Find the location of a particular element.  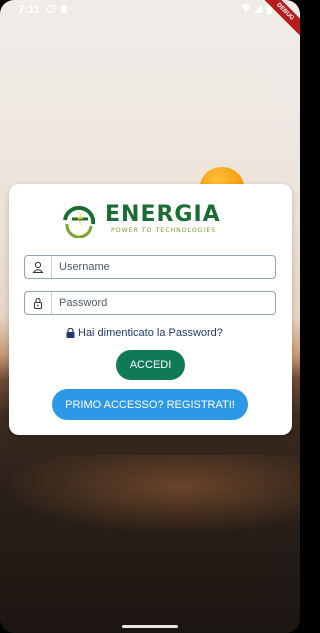

logo-wordmark: ENERGIA is located at coordinates (163, 214).